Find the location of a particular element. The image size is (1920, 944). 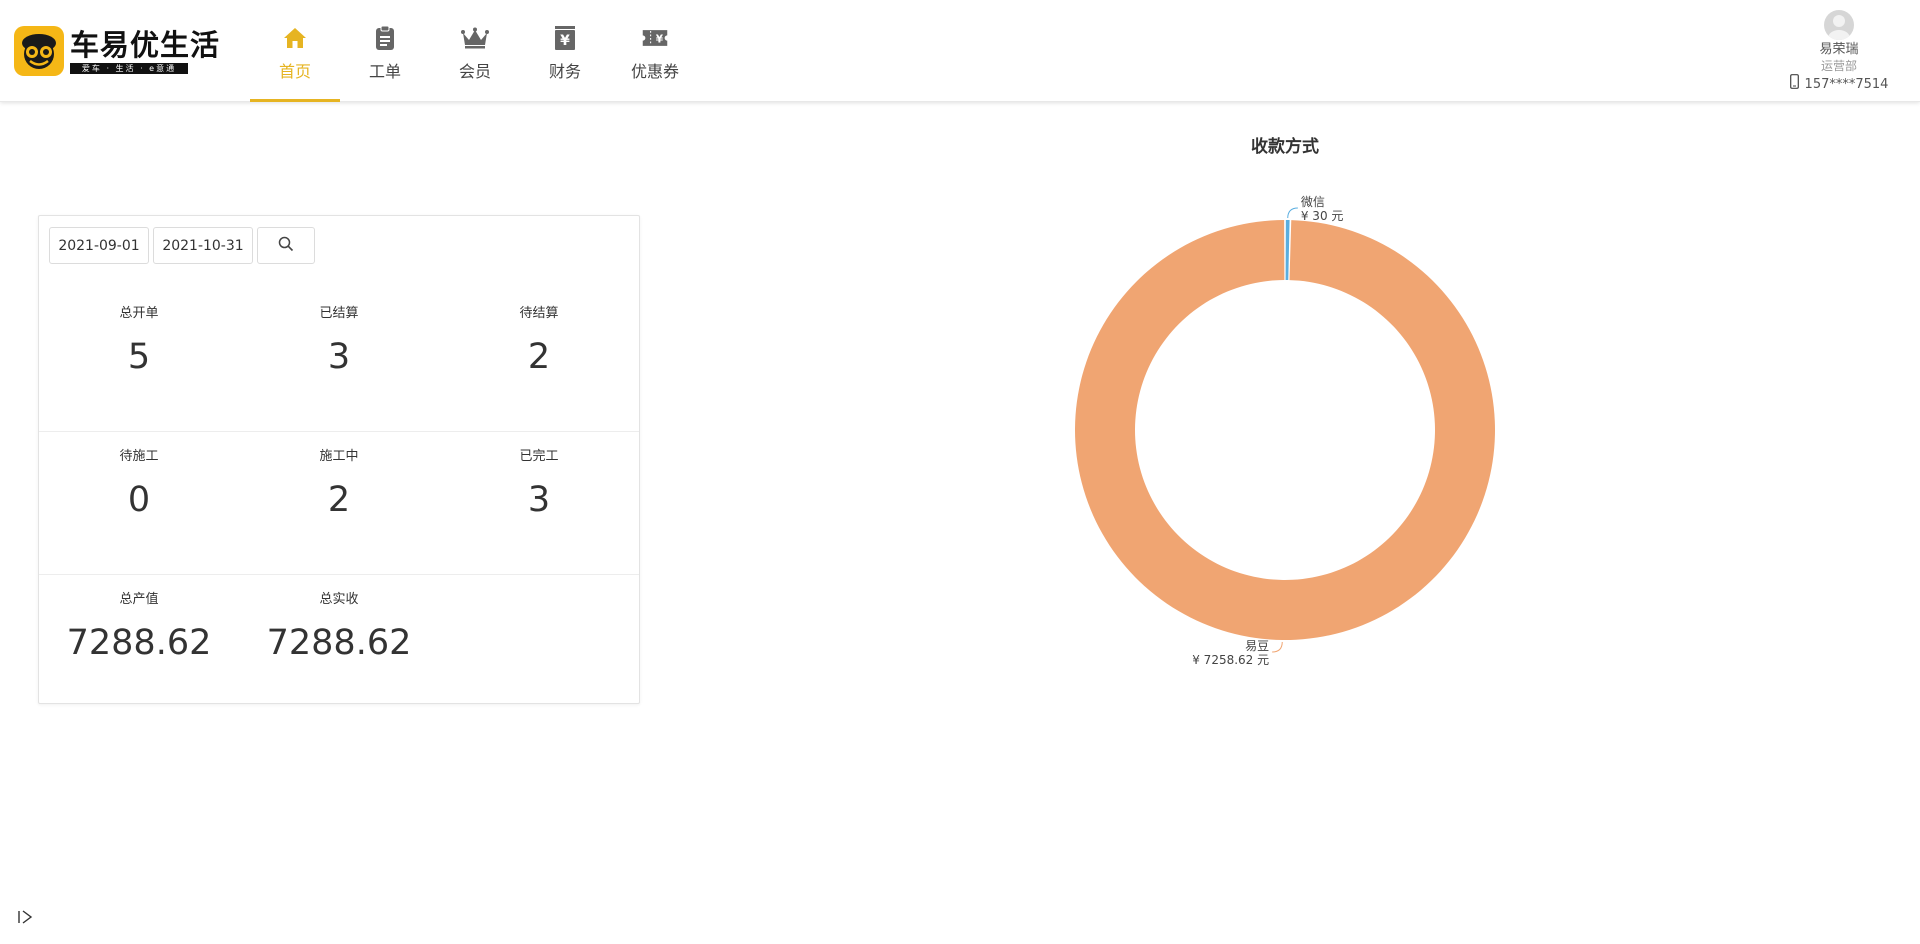

slice-name-label: 微信 is located at coordinates (1313, 202).